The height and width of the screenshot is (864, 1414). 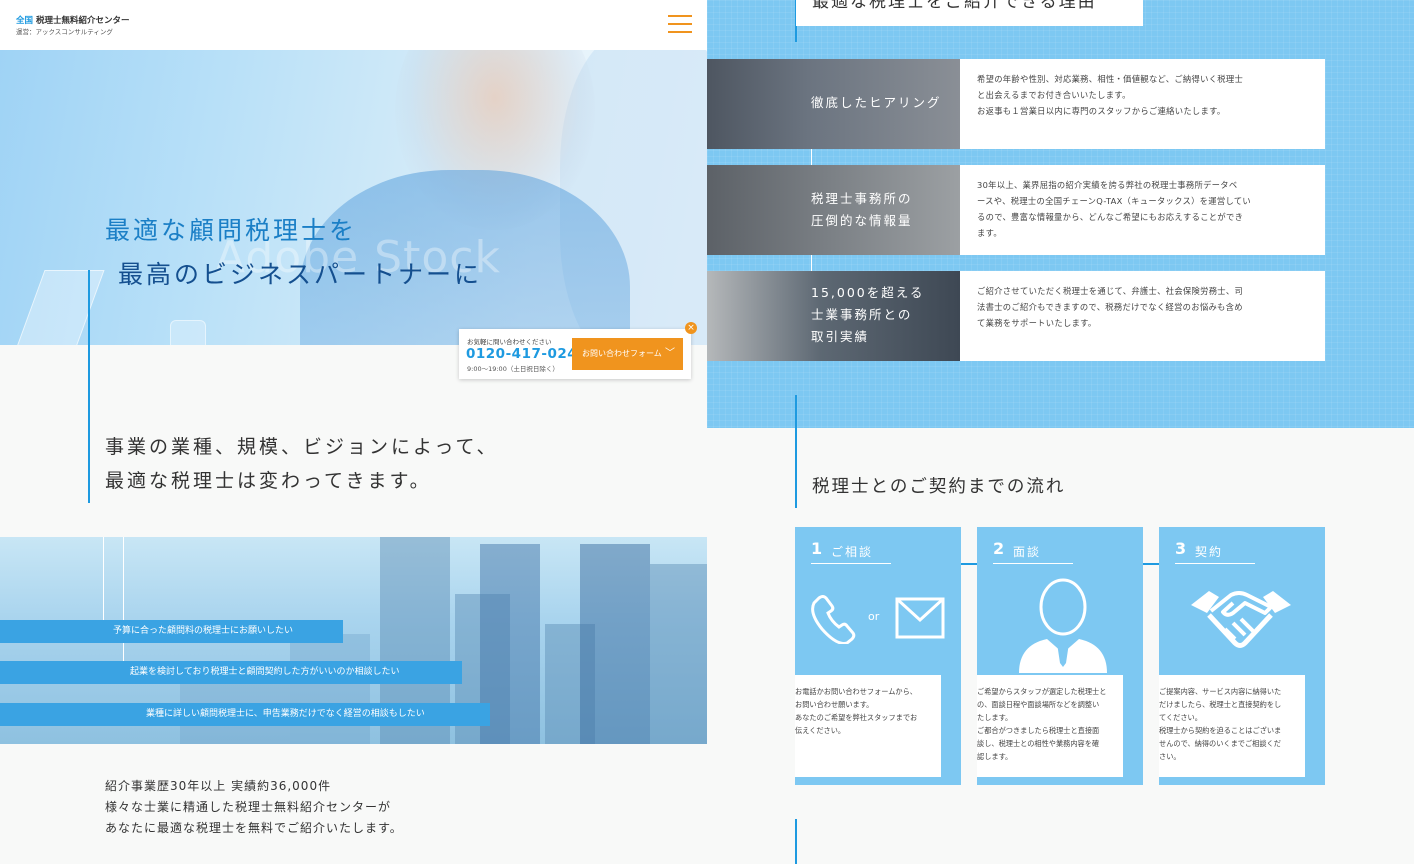 What do you see at coordinates (521, 354) in the screenshot?
I see `phone-number: 0120-417-024` at bounding box center [521, 354].